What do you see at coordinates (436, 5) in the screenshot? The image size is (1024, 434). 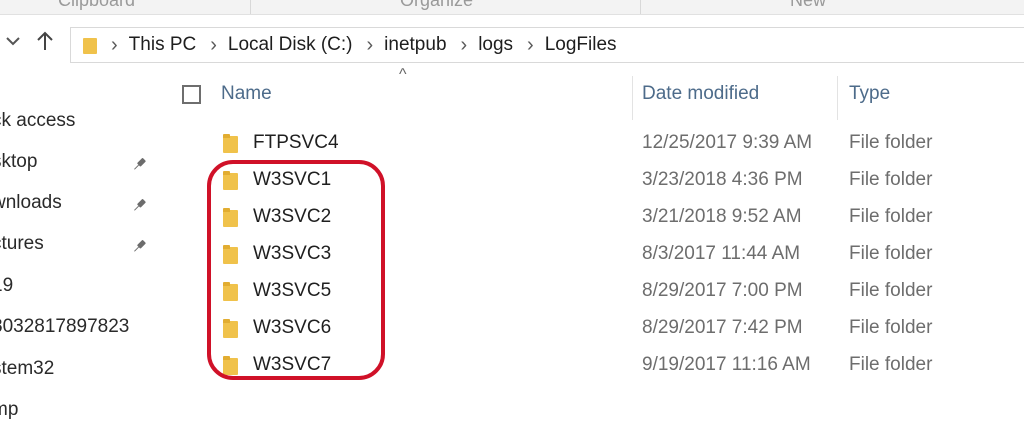 I see `ribbon-label-organize: Organize` at bounding box center [436, 5].